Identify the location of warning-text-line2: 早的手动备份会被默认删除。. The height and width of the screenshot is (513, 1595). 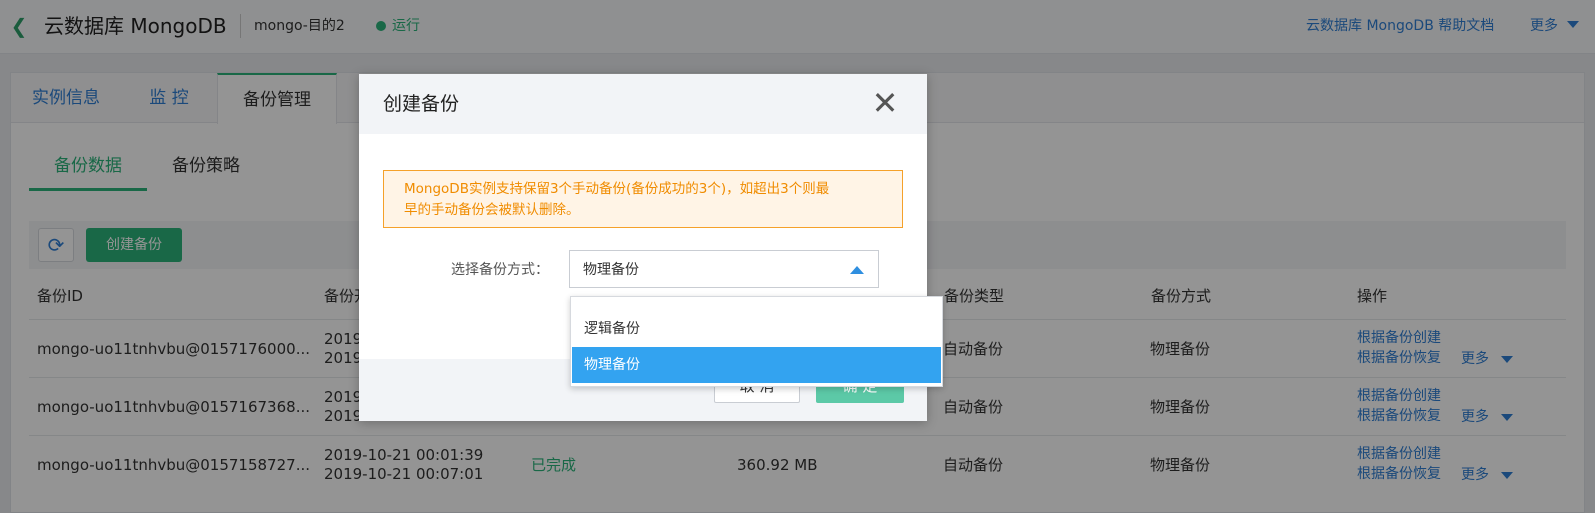
(492, 210).